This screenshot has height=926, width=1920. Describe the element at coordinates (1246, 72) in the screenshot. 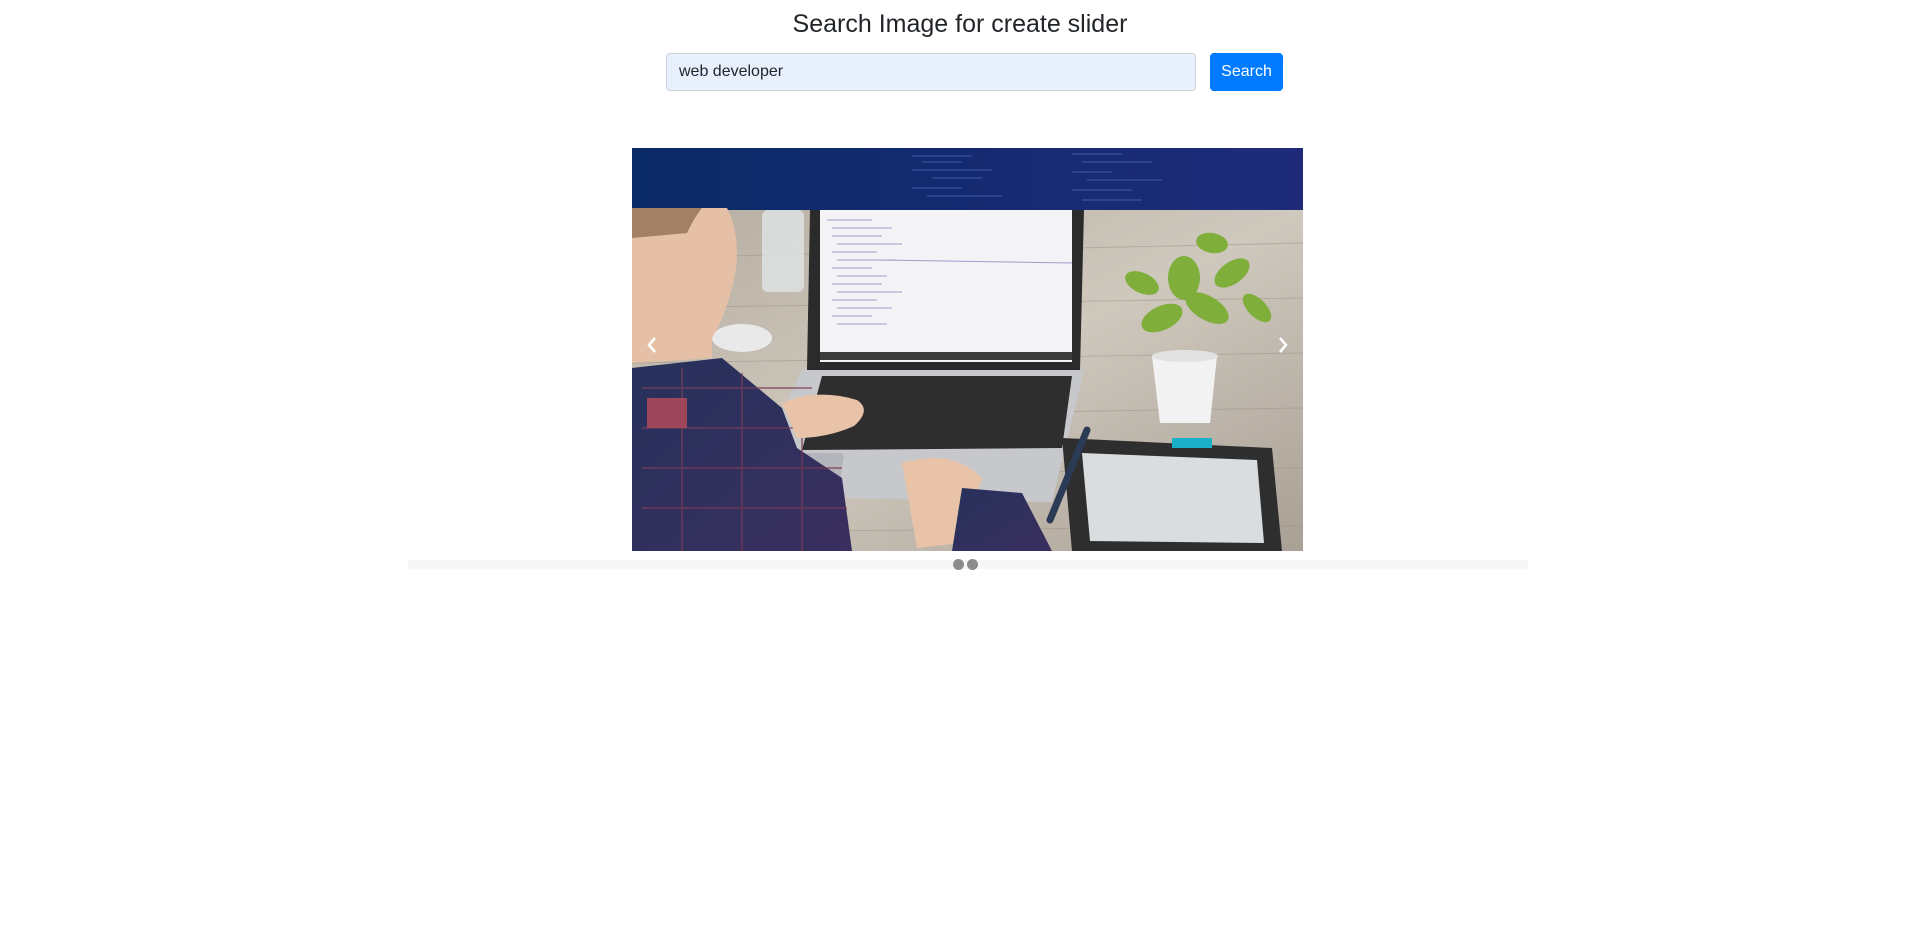

I see `search-button: Search` at that location.